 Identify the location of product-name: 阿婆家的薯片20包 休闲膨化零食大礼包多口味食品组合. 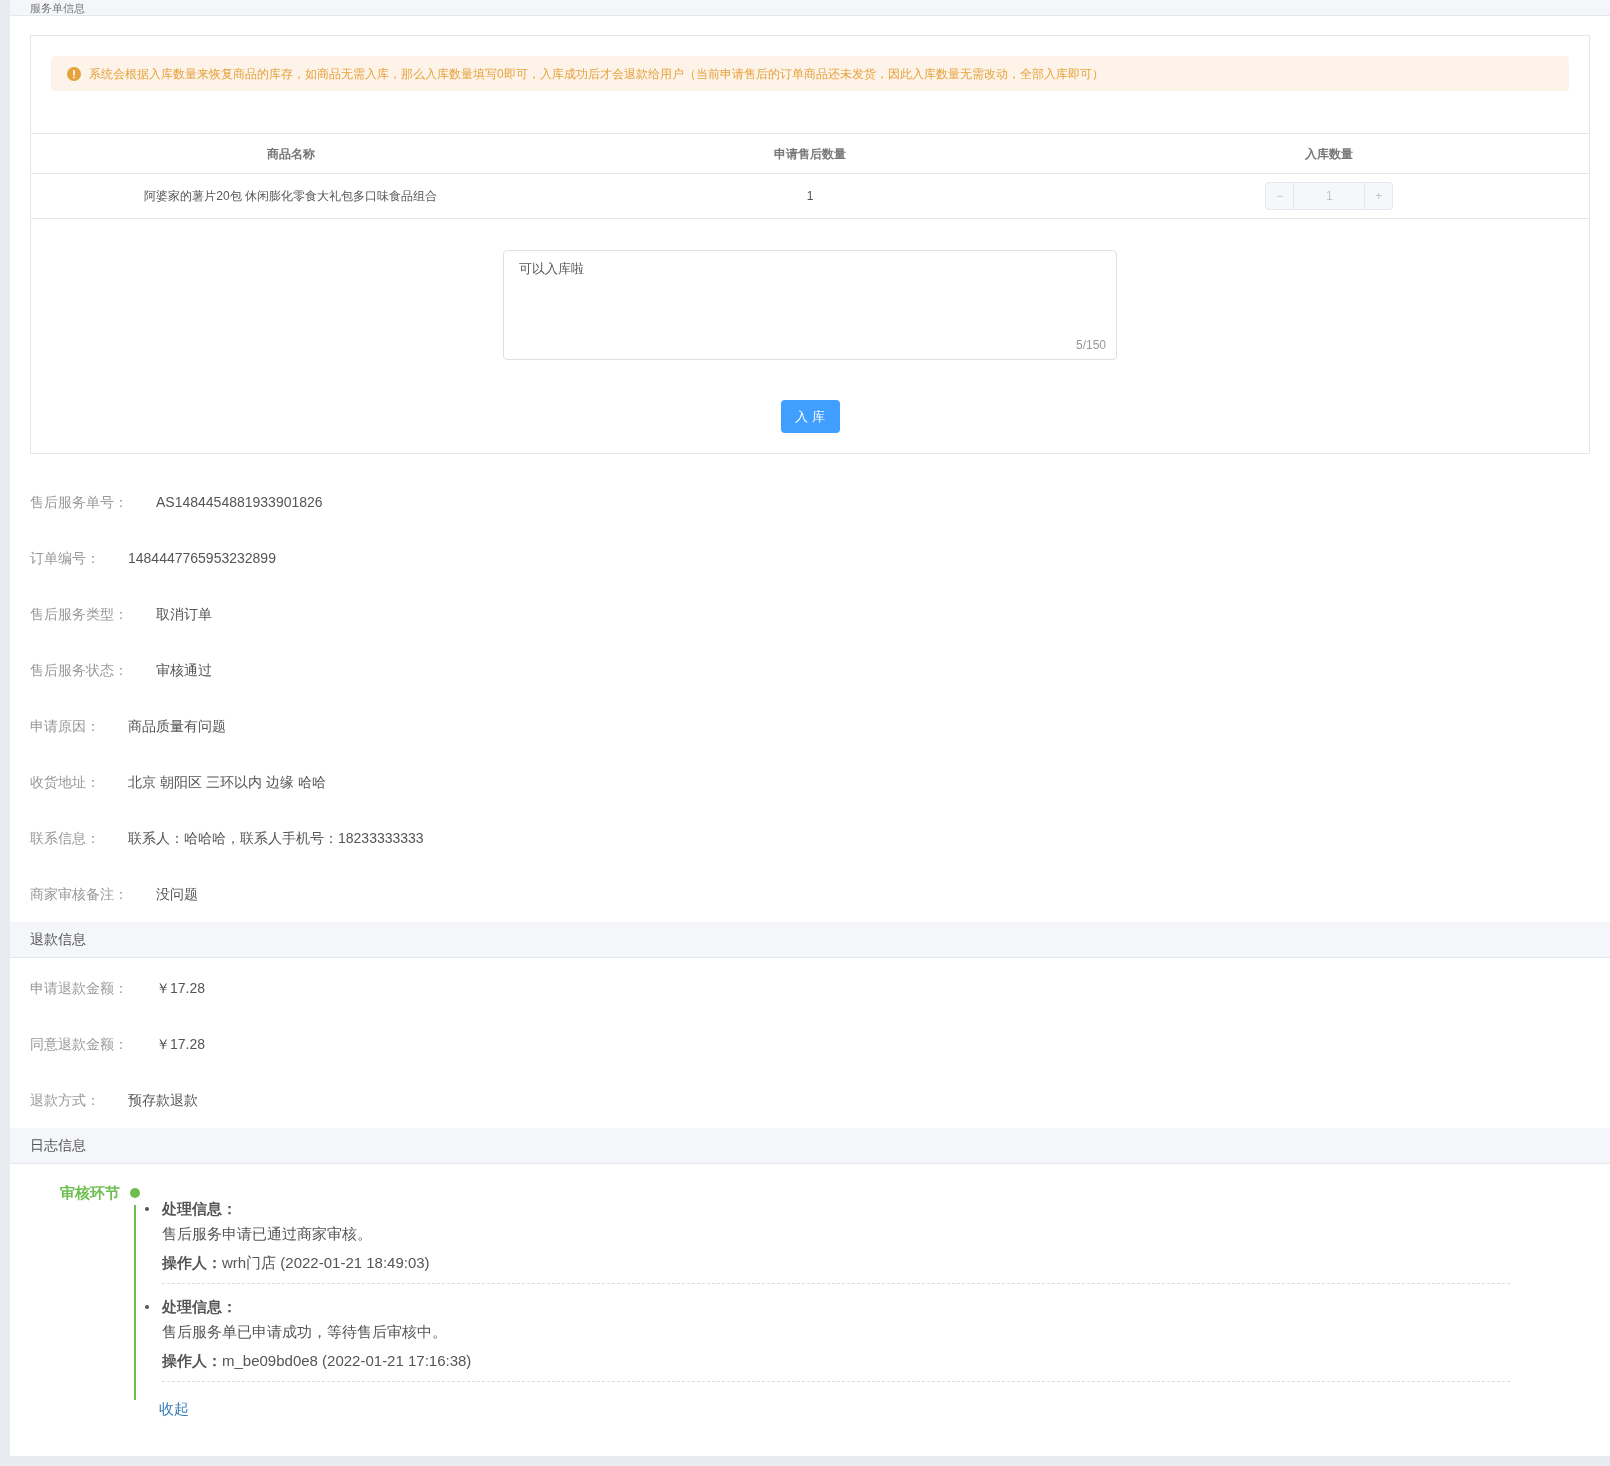
(290, 196).